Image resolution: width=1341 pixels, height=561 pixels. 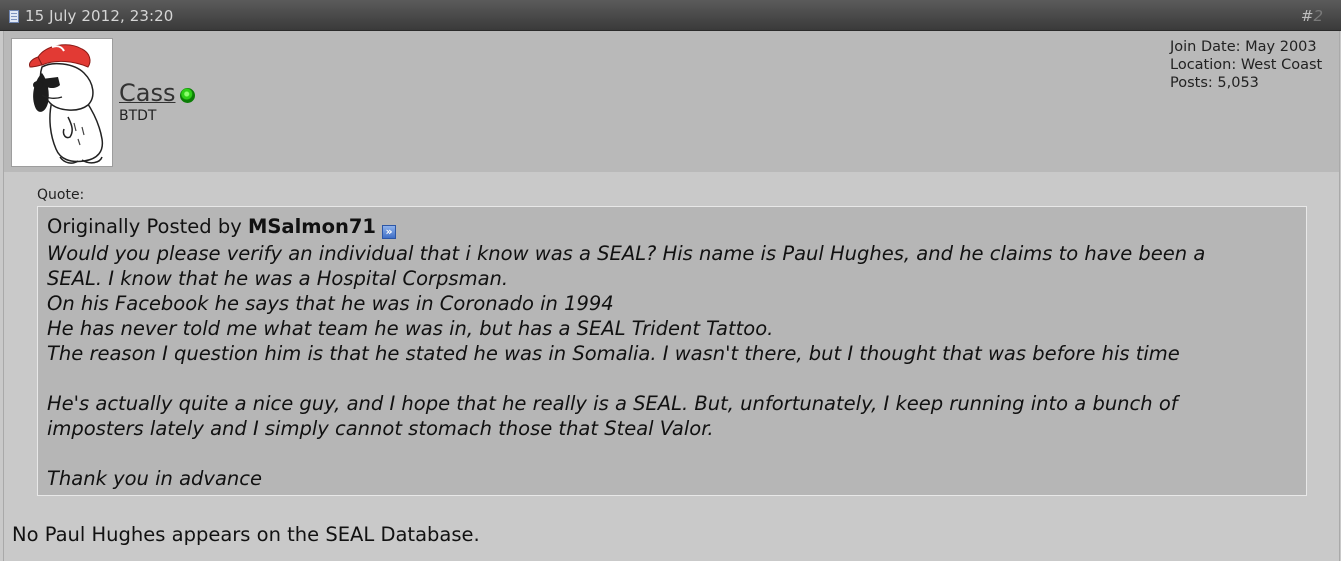 What do you see at coordinates (138, 116) in the screenshot?
I see `user-title: BTDT` at bounding box center [138, 116].